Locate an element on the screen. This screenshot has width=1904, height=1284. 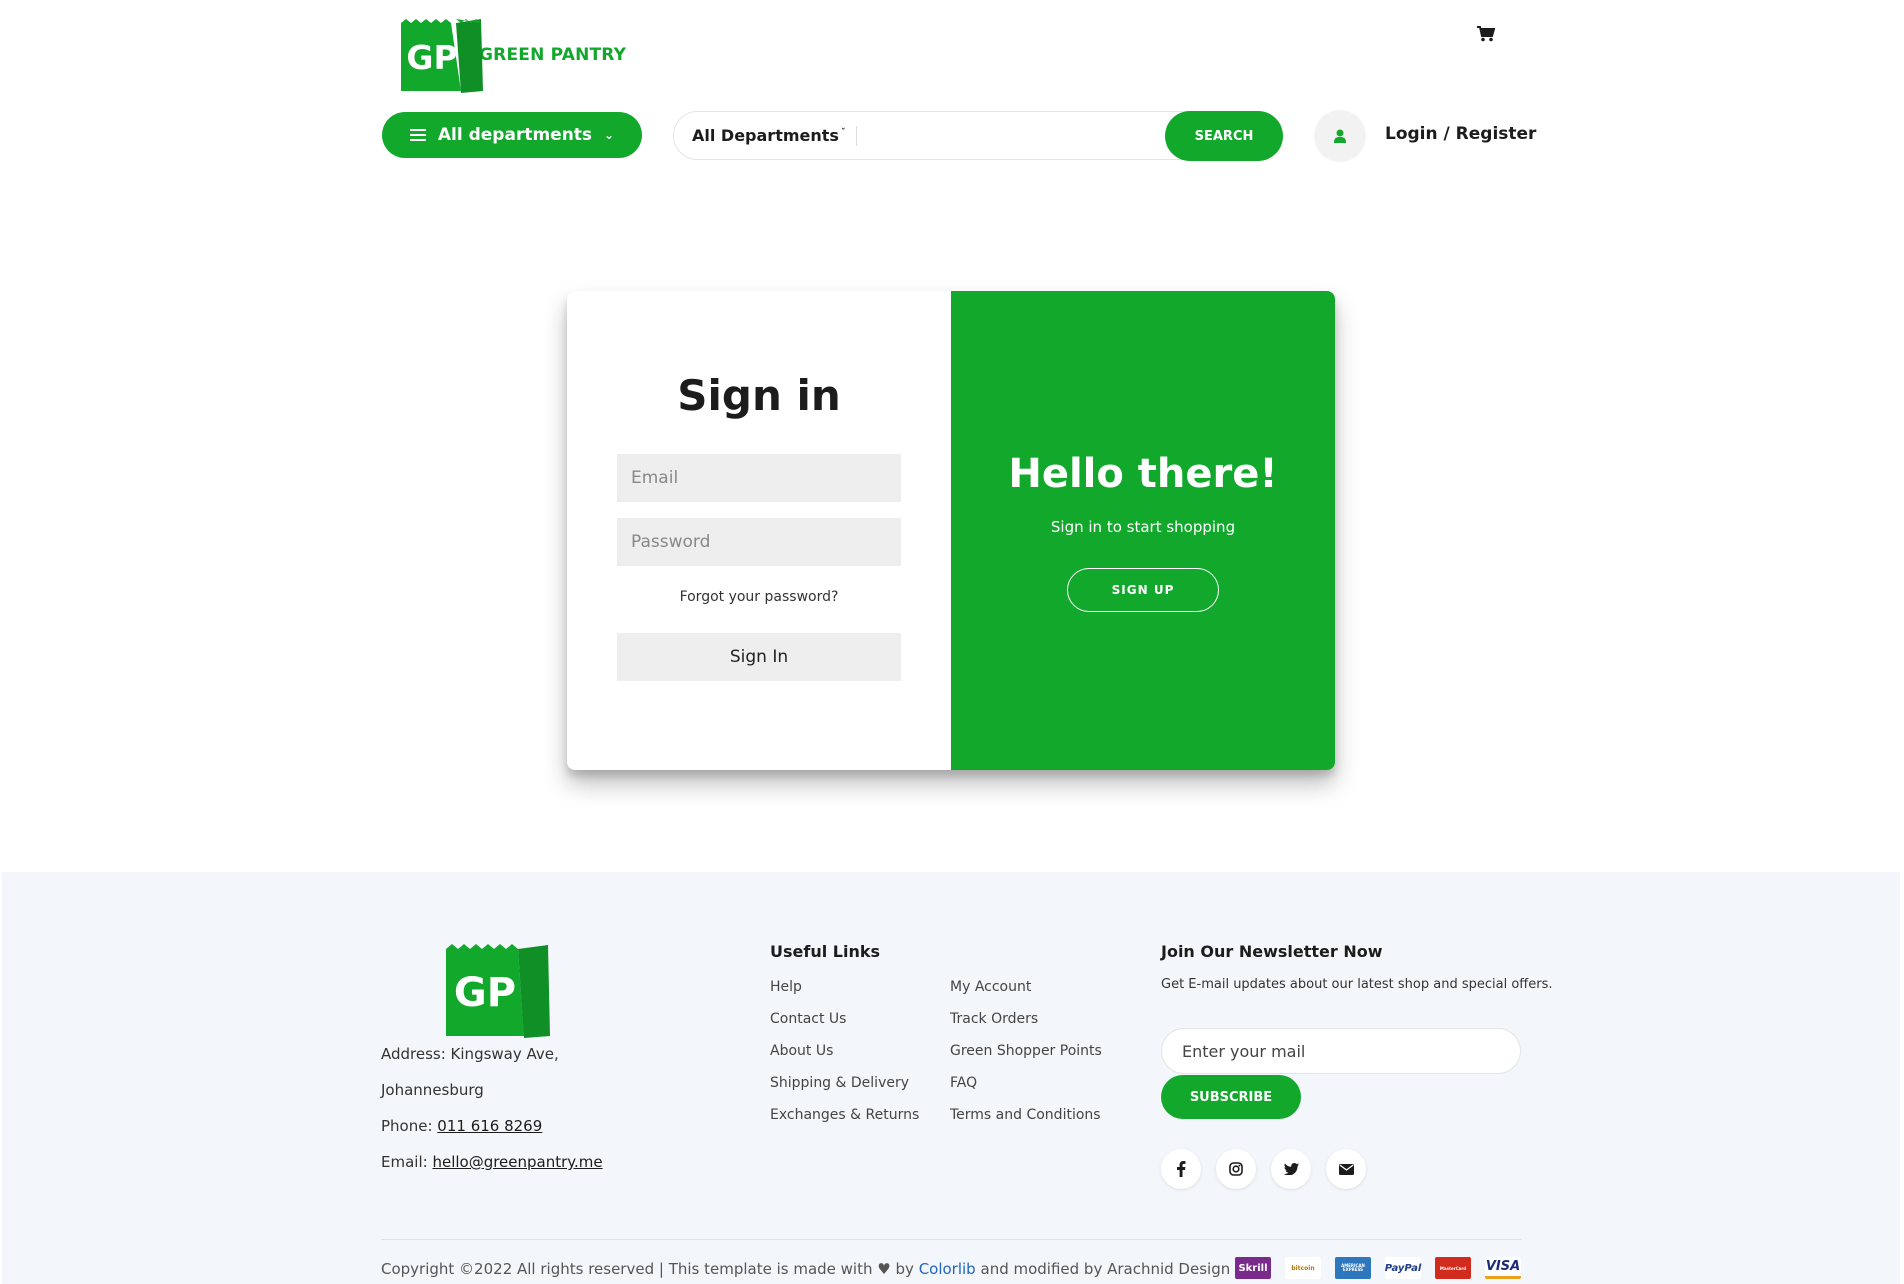
user-icon is located at coordinates (1340, 136).